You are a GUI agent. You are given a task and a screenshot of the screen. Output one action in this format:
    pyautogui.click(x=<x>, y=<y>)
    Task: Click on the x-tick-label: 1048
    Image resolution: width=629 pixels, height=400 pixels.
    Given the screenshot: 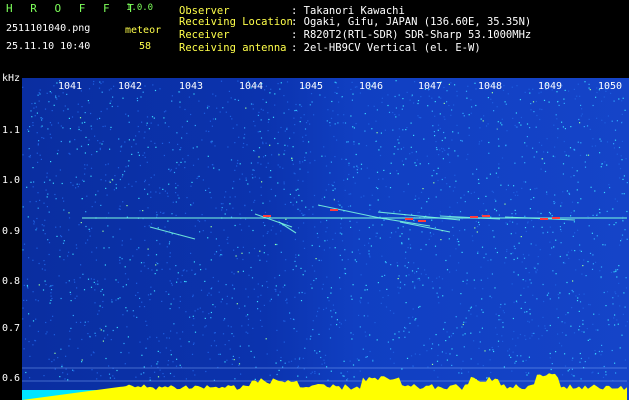 What is the action you would take?
    pyautogui.click(x=490, y=86)
    